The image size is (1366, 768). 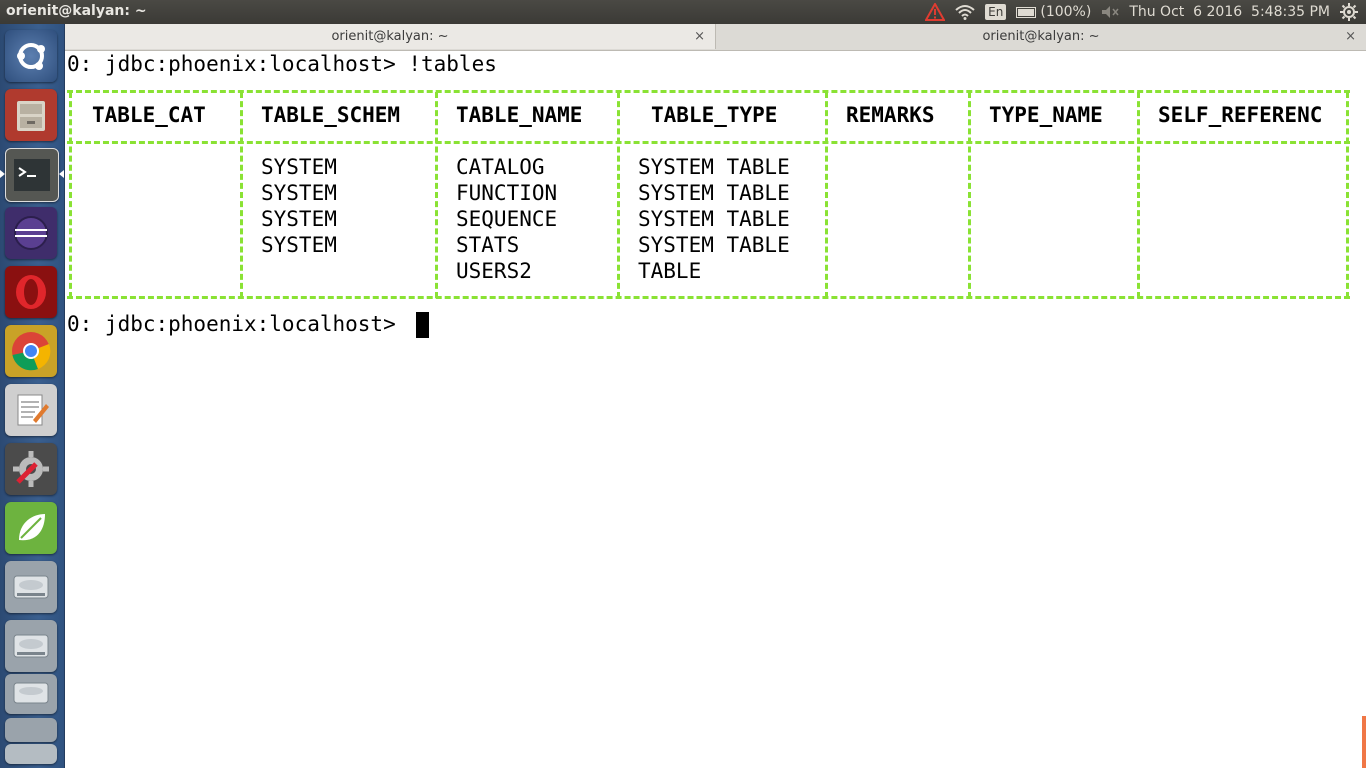 What do you see at coordinates (31, 469) in the screenshot?
I see `system-settings-icon` at bounding box center [31, 469].